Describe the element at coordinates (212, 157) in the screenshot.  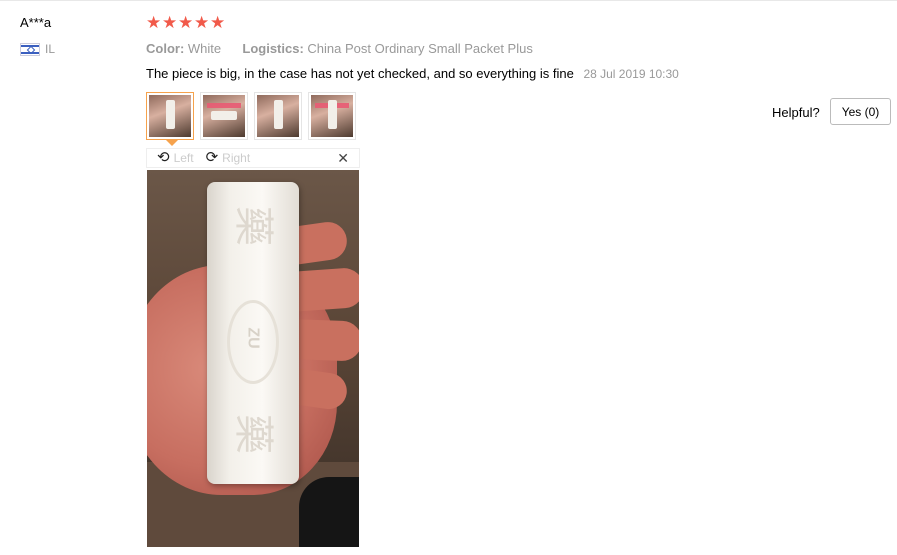
I see `rotate-right-icon: ⟳` at that location.